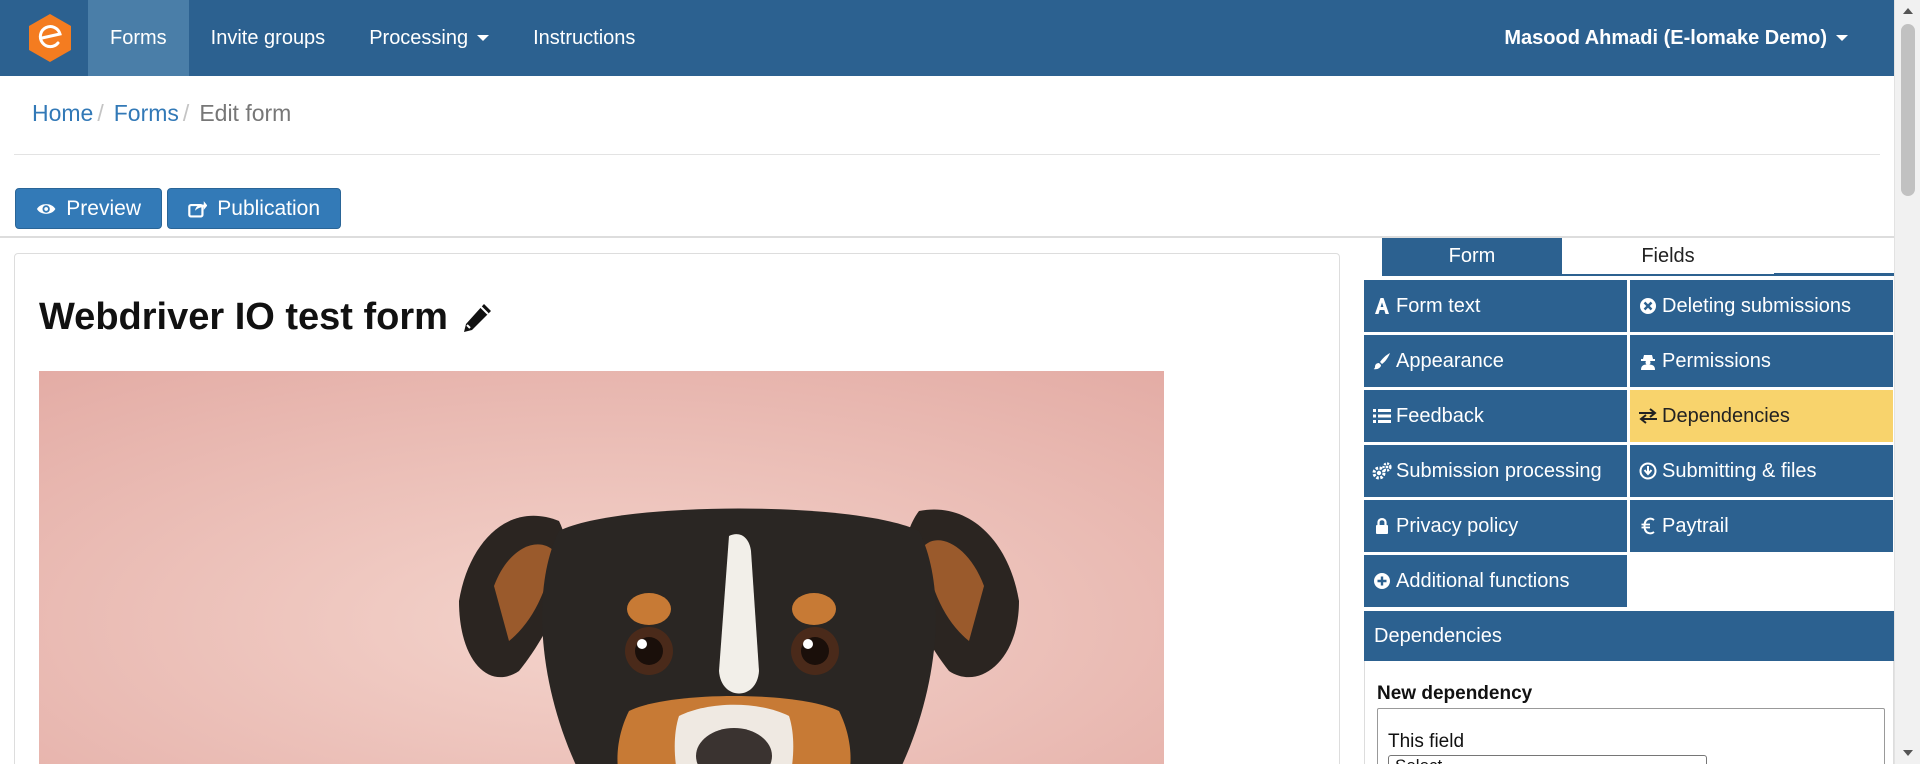 This screenshot has height=764, width=1920. What do you see at coordinates (1499, 470) in the screenshot?
I see `menu-submission-processing-label: Submission processing` at bounding box center [1499, 470].